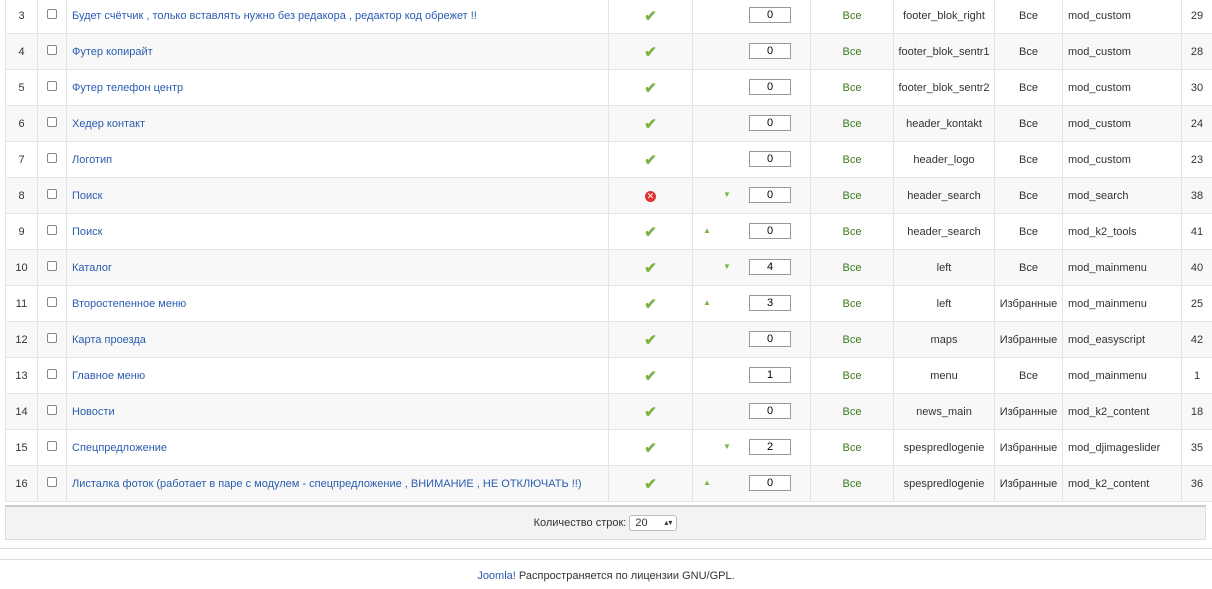 The width and height of the screenshot is (1212, 589). What do you see at coordinates (1122, 339) in the screenshot?
I see `type-cell: mod_easyscript` at bounding box center [1122, 339].